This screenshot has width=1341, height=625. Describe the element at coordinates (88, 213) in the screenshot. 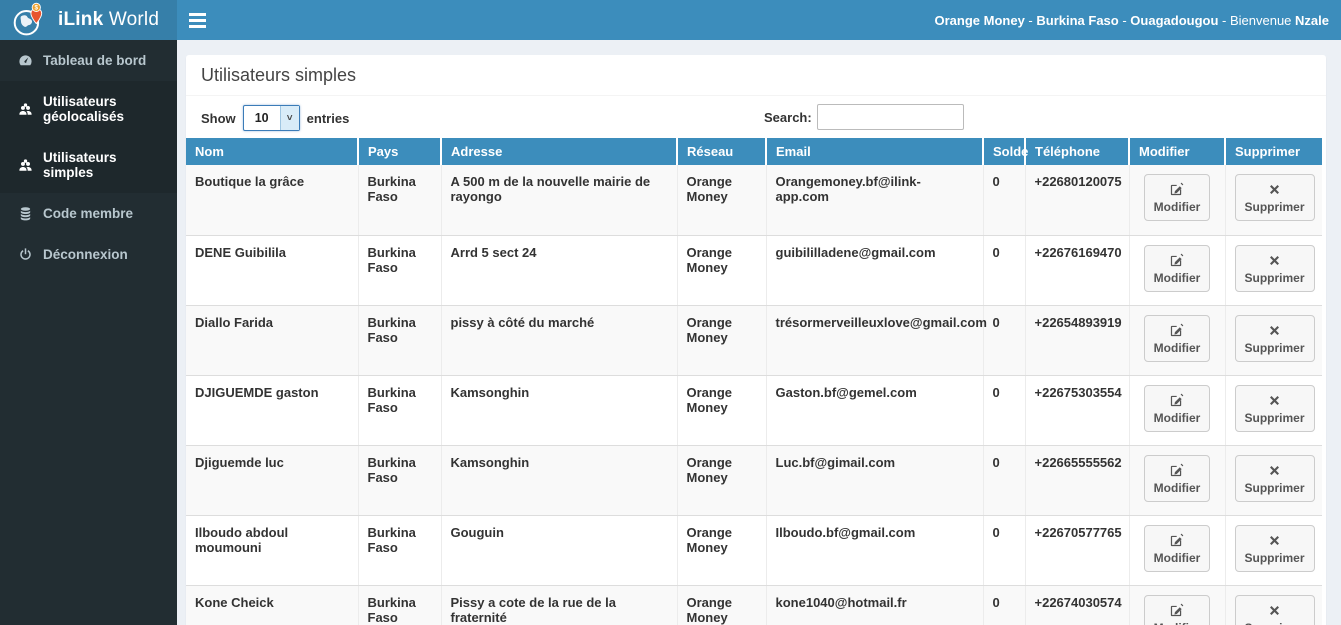

I see `sidebar-item-code-membre: Code membre` at that location.